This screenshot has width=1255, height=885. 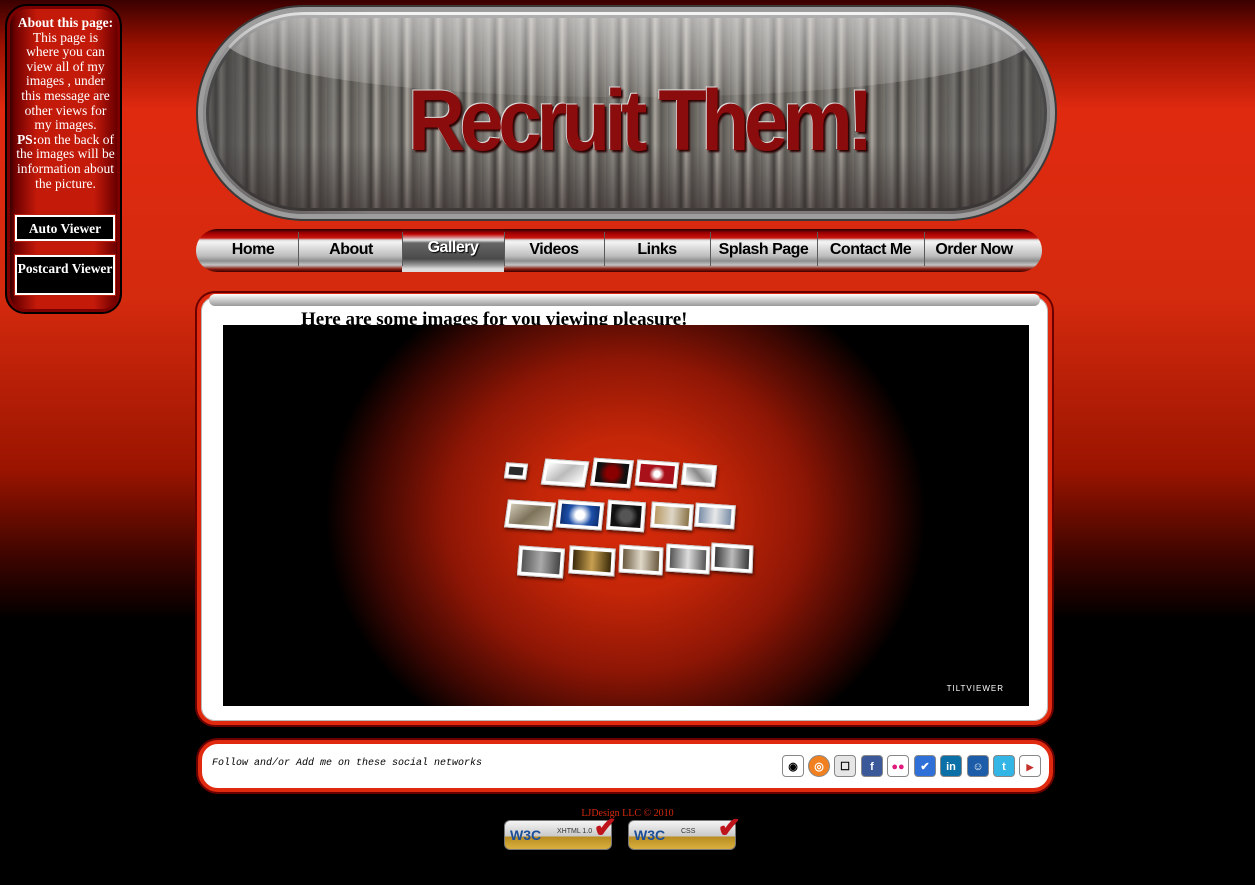 What do you see at coordinates (575, 831) in the screenshot?
I see `w3c-xhtml-label: XHTML 1.0` at bounding box center [575, 831].